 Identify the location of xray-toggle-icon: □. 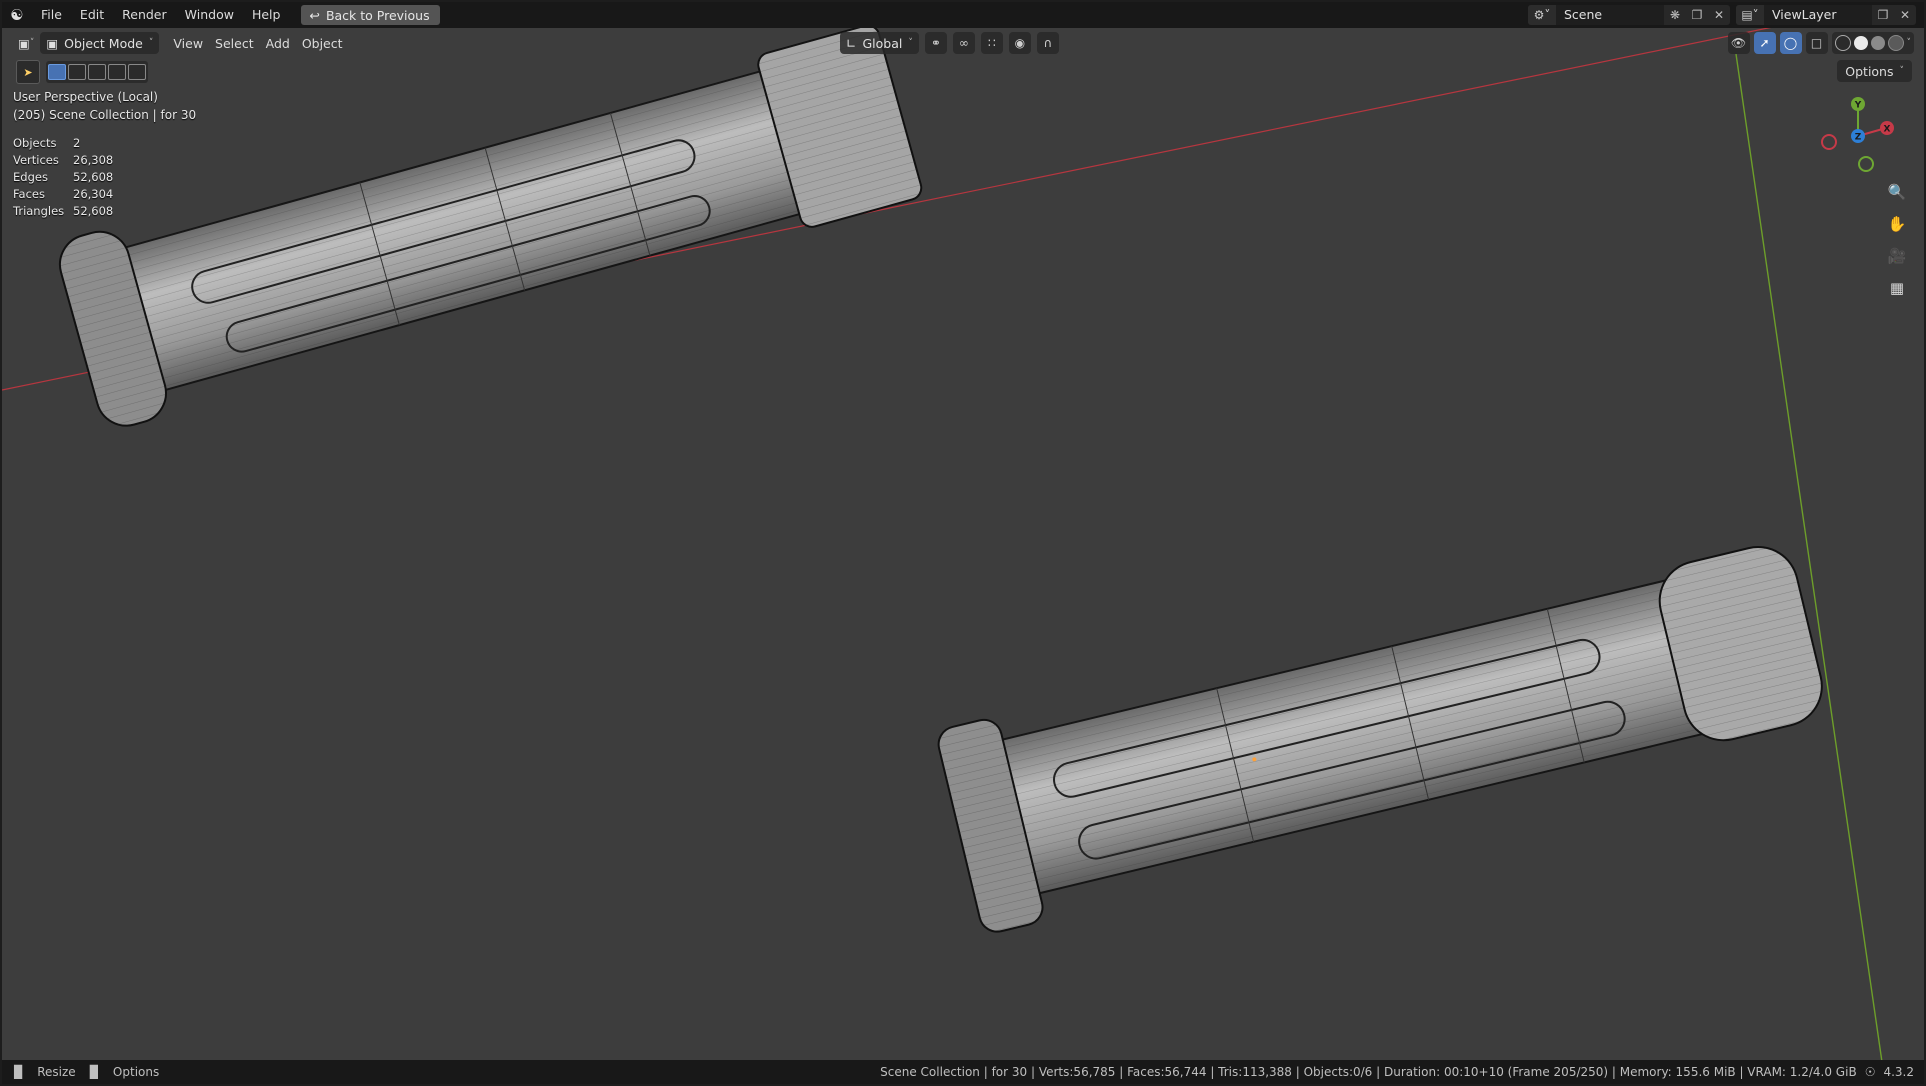
(1816, 43).